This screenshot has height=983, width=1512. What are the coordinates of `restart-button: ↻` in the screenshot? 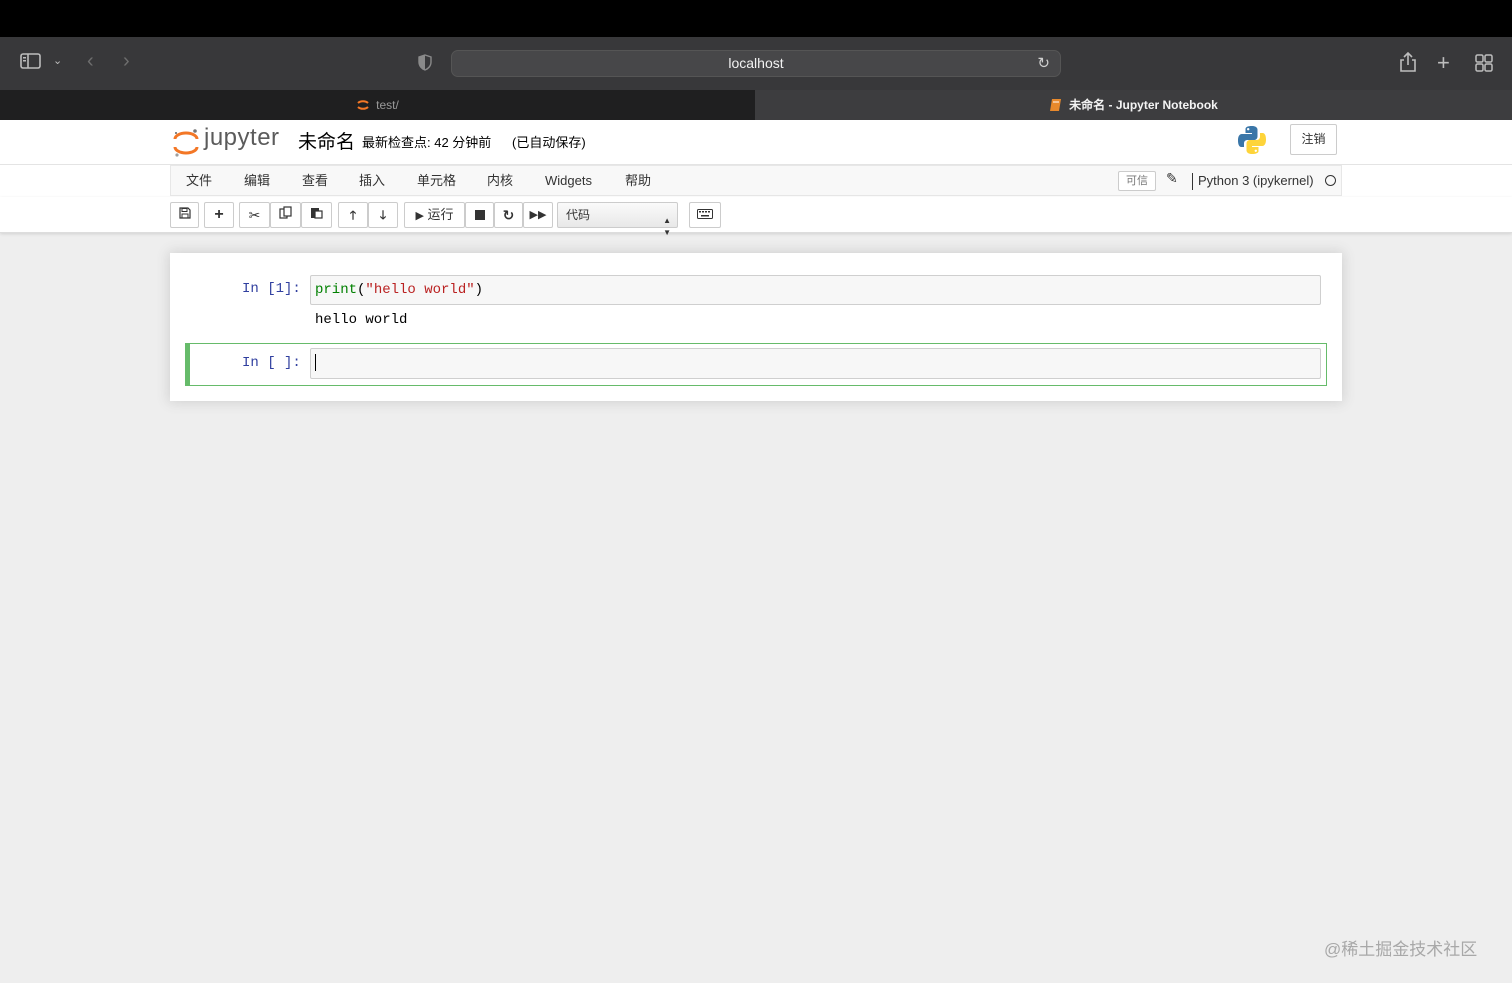 It's located at (508, 215).